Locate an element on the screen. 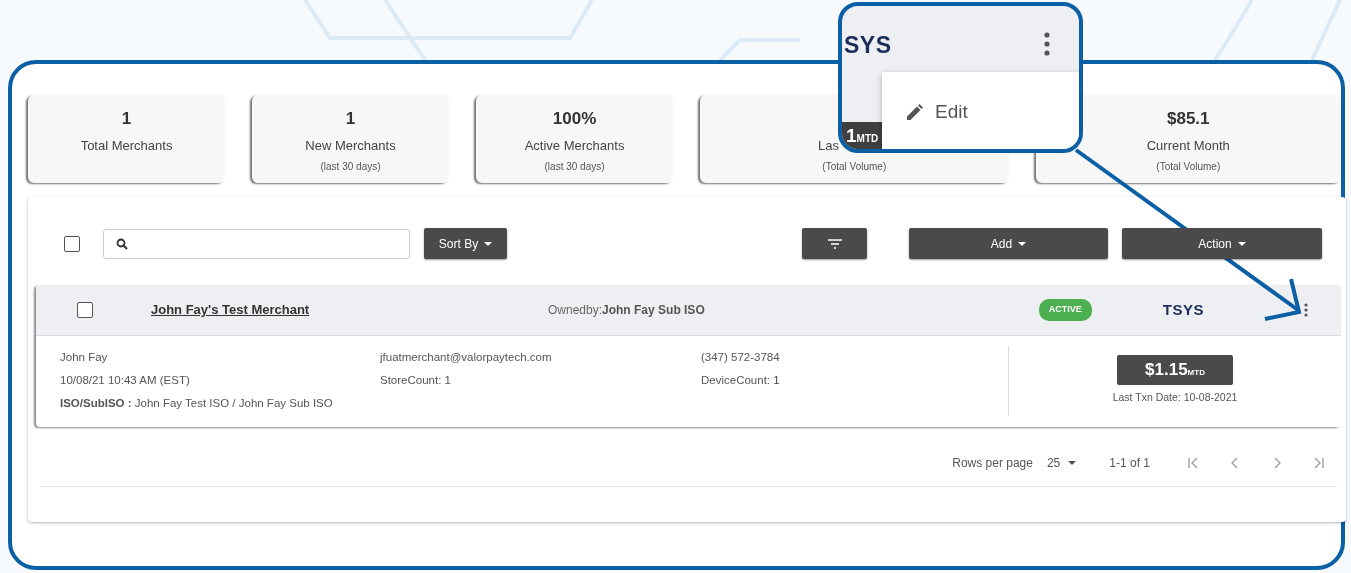  stat-label: Las is located at coordinates (828, 145).